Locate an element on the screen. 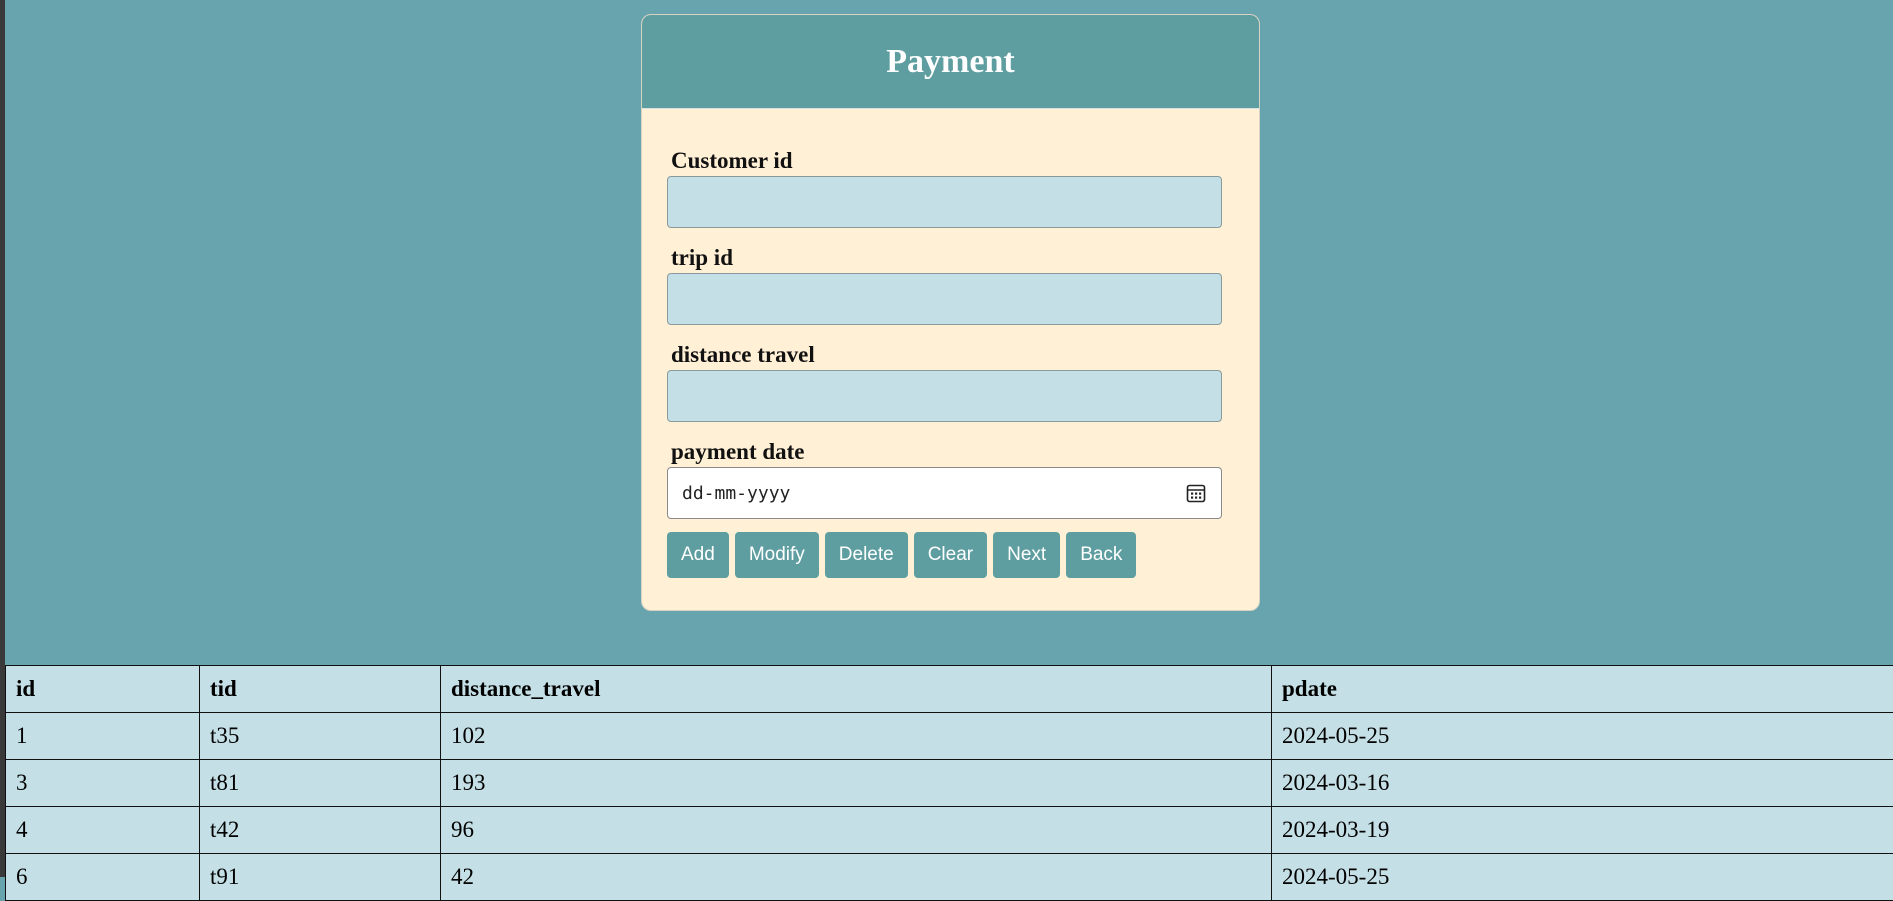 The height and width of the screenshot is (901, 1893). cell-id: 6 is located at coordinates (103, 877).